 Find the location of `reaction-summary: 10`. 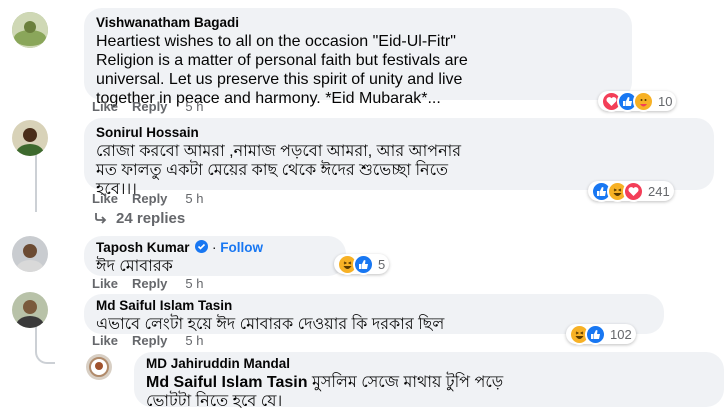

reaction-summary: 10 is located at coordinates (637, 101).